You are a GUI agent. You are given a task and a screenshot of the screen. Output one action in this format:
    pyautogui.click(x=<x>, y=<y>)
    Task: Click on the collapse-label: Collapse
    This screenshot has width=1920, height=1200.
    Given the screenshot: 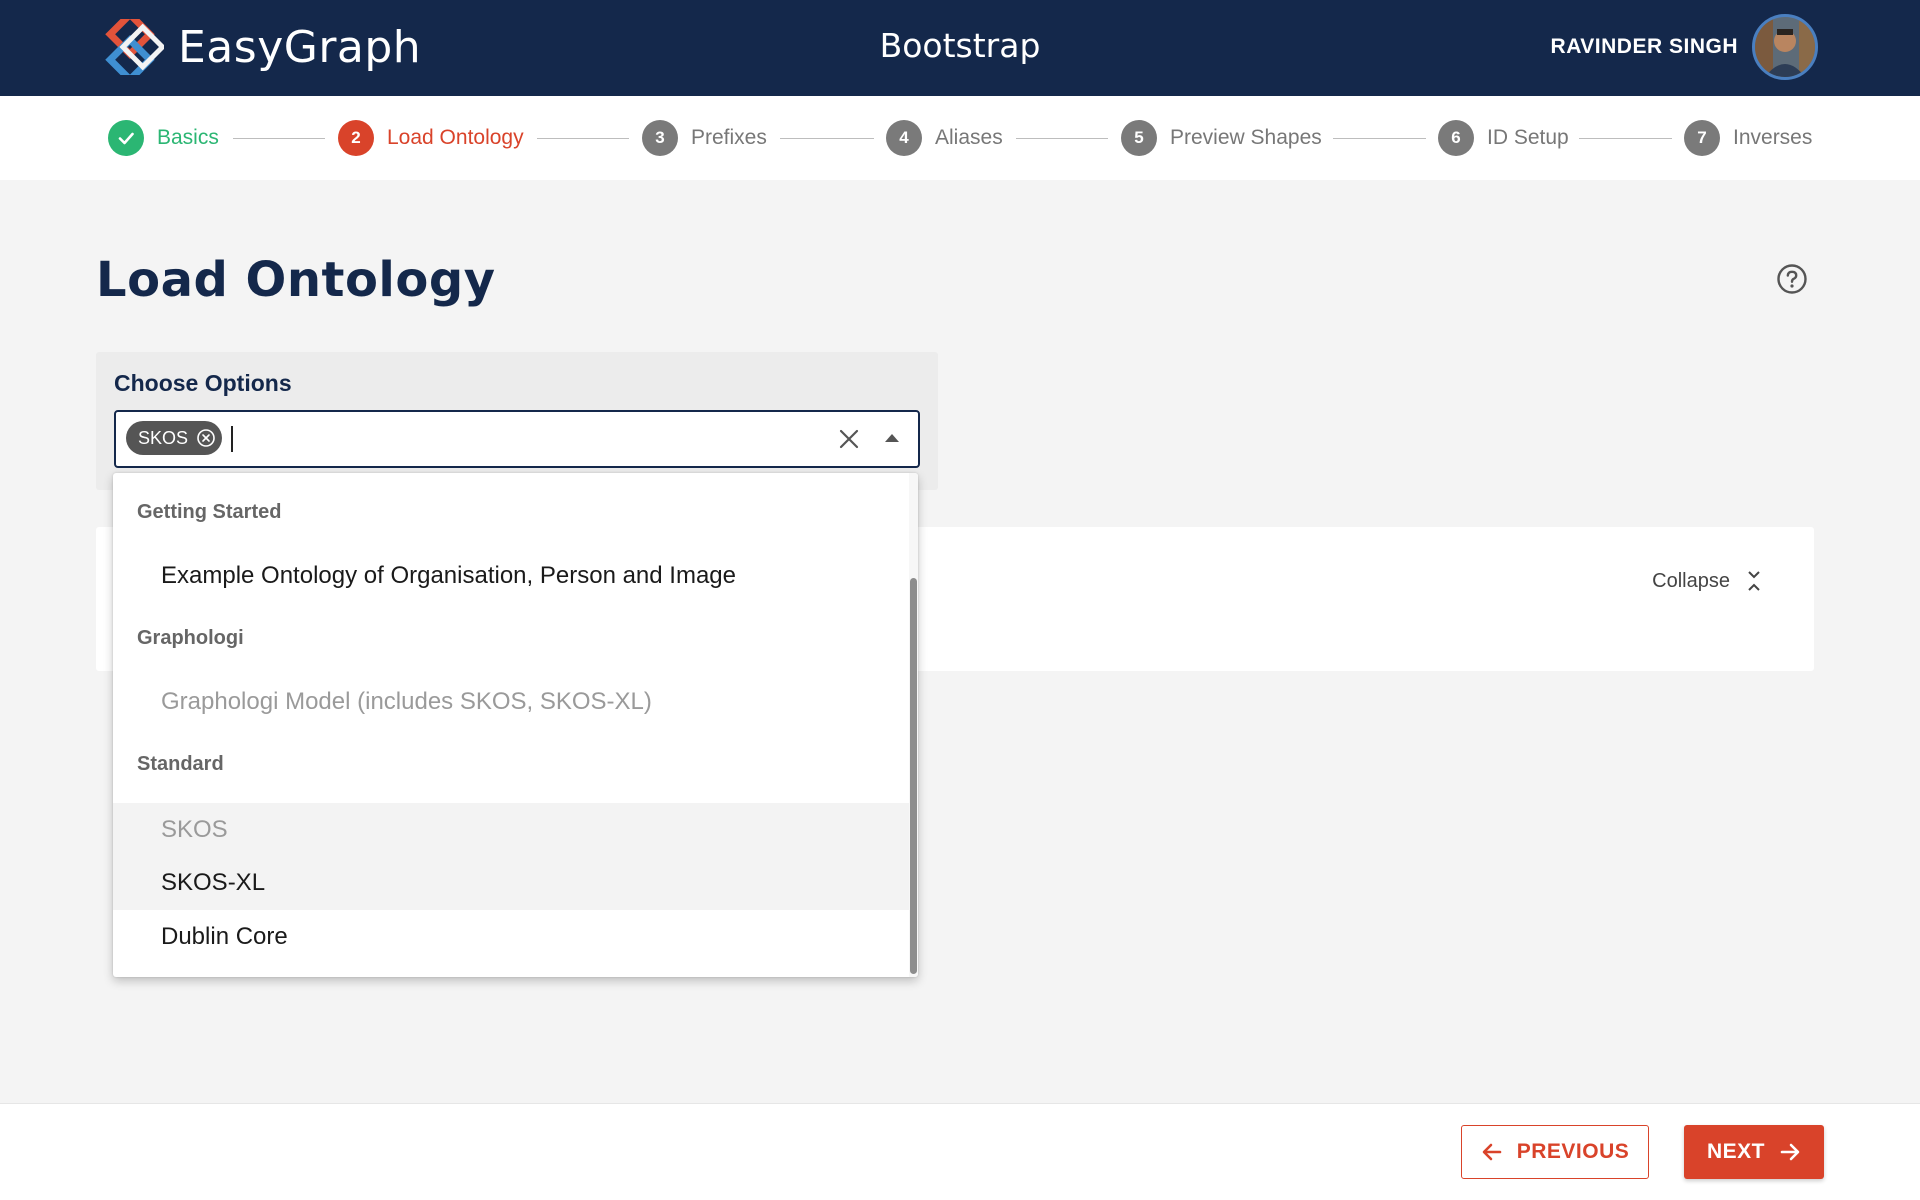 What is the action you would take?
    pyautogui.click(x=1691, y=580)
    